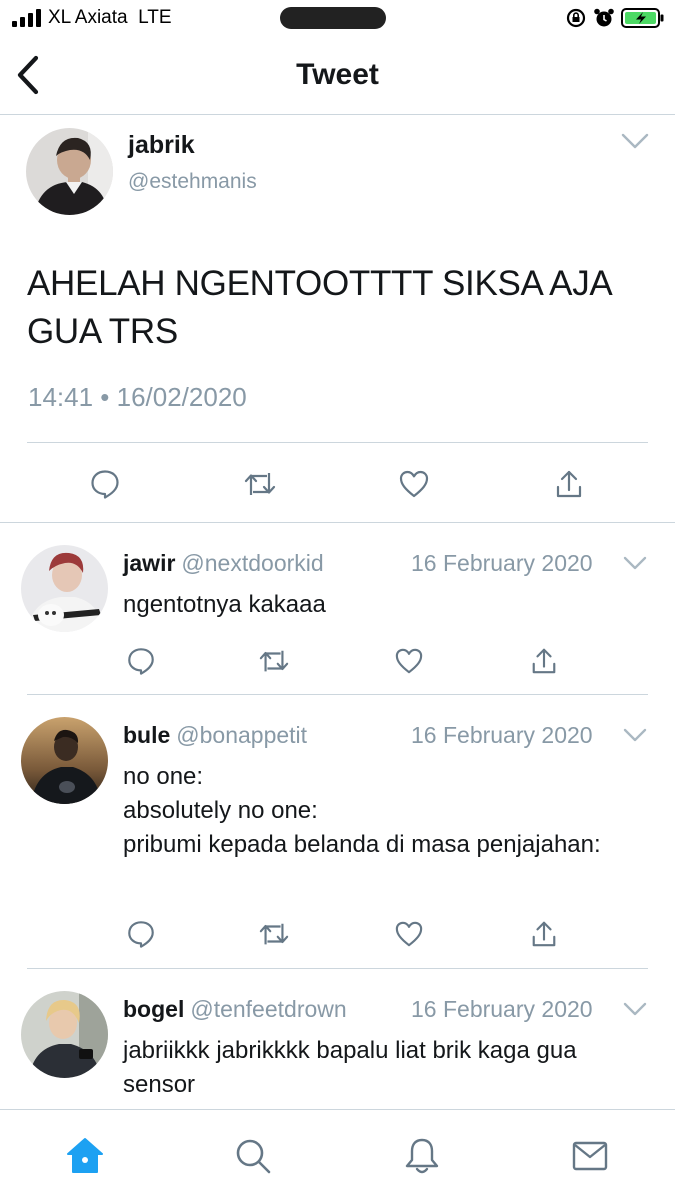 This screenshot has height=1200, width=675. Describe the element at coordinates (242, 735) in the screenshot. I see `reply-author-handle: @bonappetit` at that location.